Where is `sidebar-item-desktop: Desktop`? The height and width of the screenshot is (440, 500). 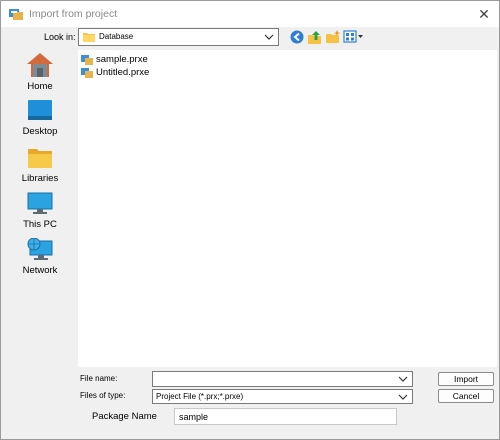 sidebar-item-desktop: Desktop is located at coordinates (40, 118).